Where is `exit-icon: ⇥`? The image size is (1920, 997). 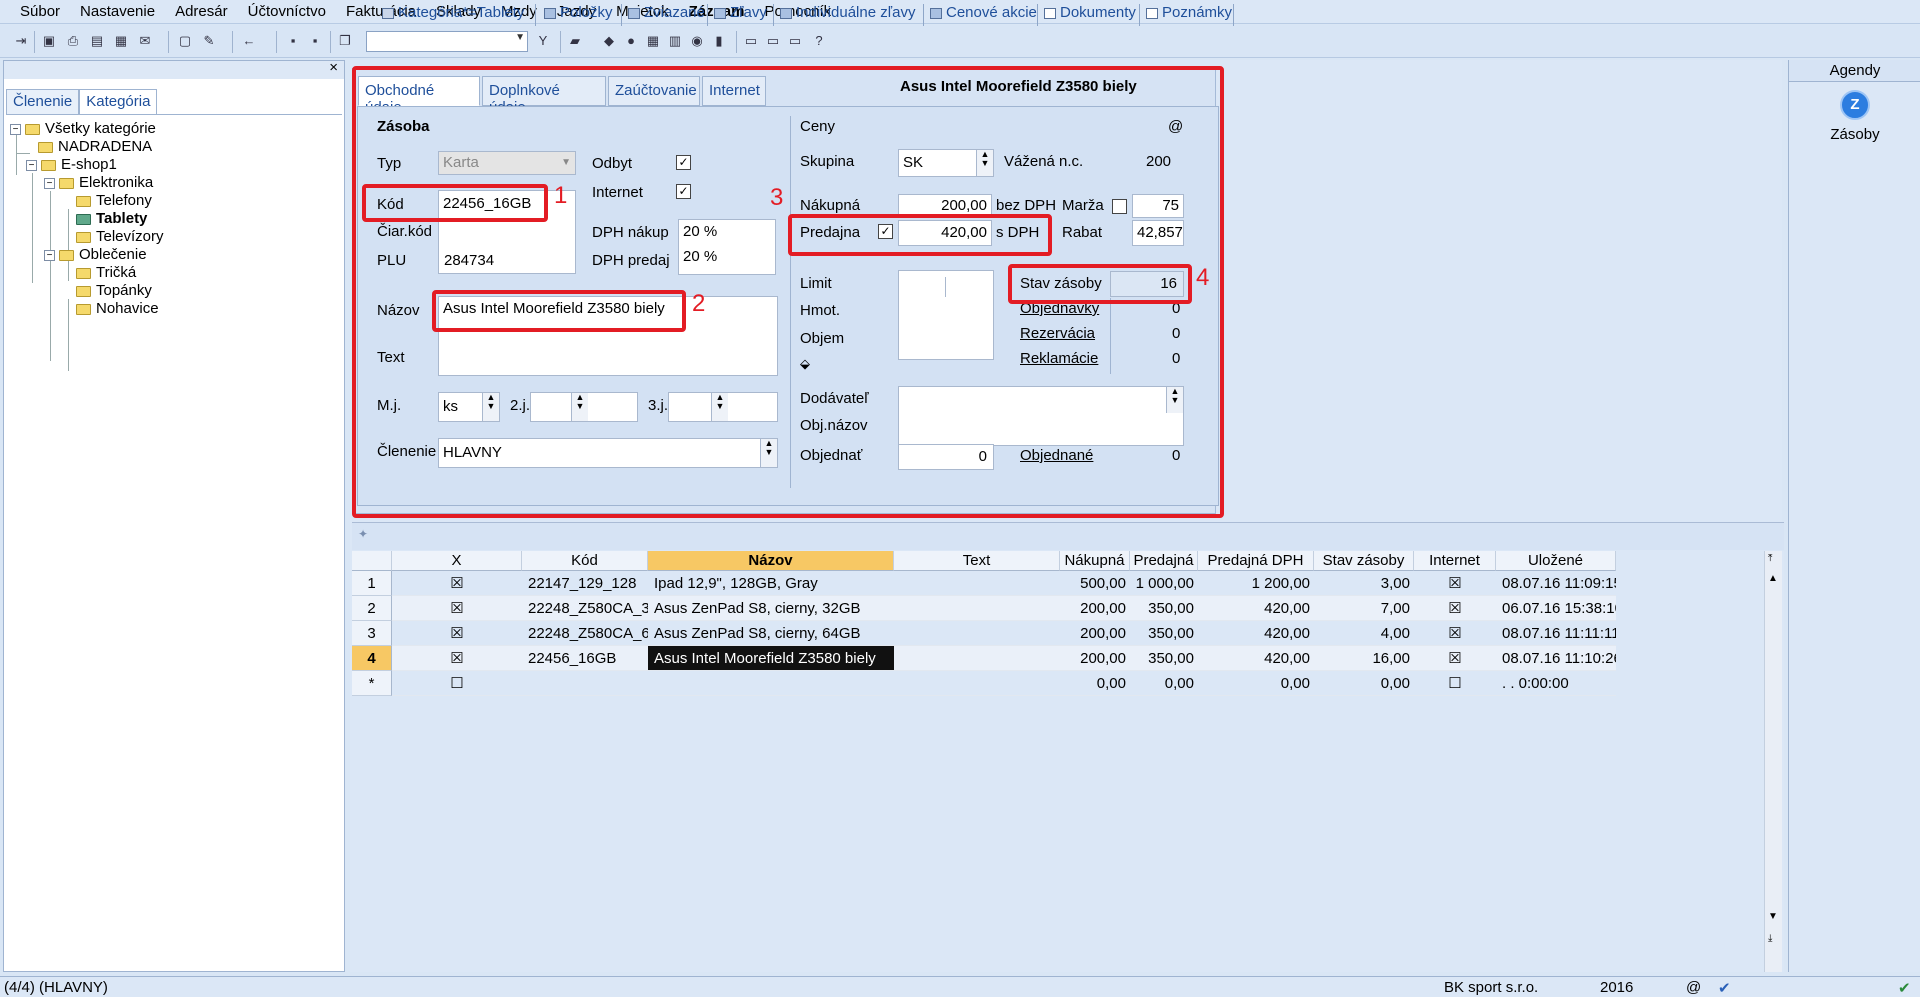 exit-icon: ⇥ is located at coordinates (21, 41).